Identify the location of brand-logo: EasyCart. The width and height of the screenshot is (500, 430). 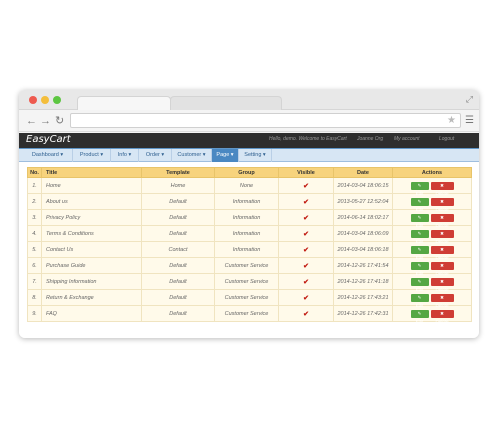
(48, 139).